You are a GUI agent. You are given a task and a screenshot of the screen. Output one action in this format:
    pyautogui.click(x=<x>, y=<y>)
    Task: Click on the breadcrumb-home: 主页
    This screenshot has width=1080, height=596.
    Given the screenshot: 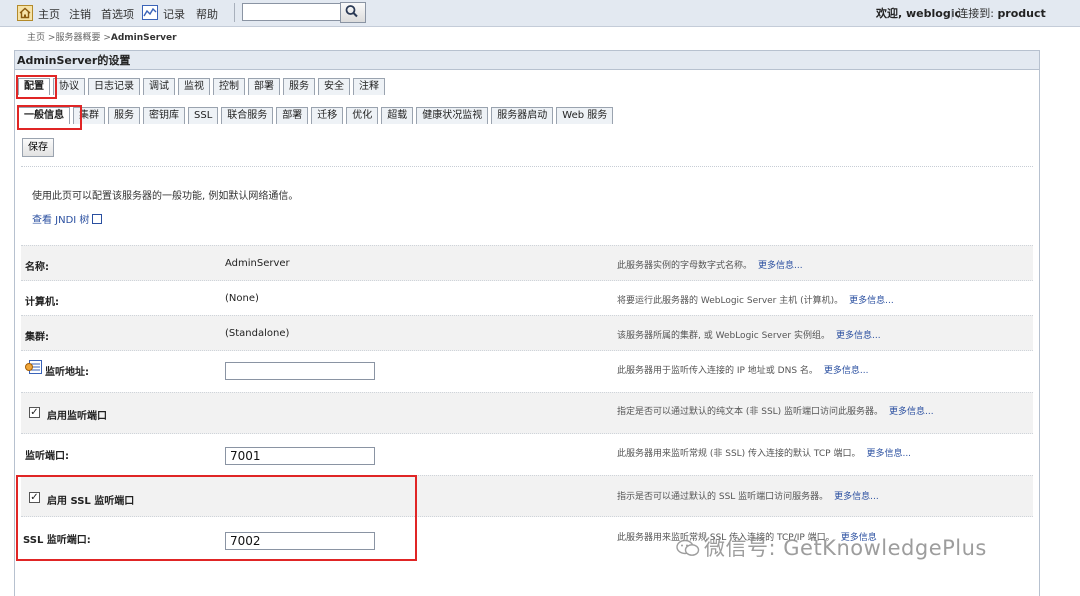 What is the action you would take?
    pyautogui.click(x=36, y=38)
    